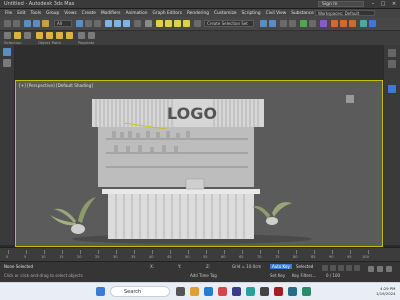 The width and height of the screenshot is (400, 300). Describe the element at coordinates (392, 64) in the screenshot. I see `modify-tab-icon` at that location.